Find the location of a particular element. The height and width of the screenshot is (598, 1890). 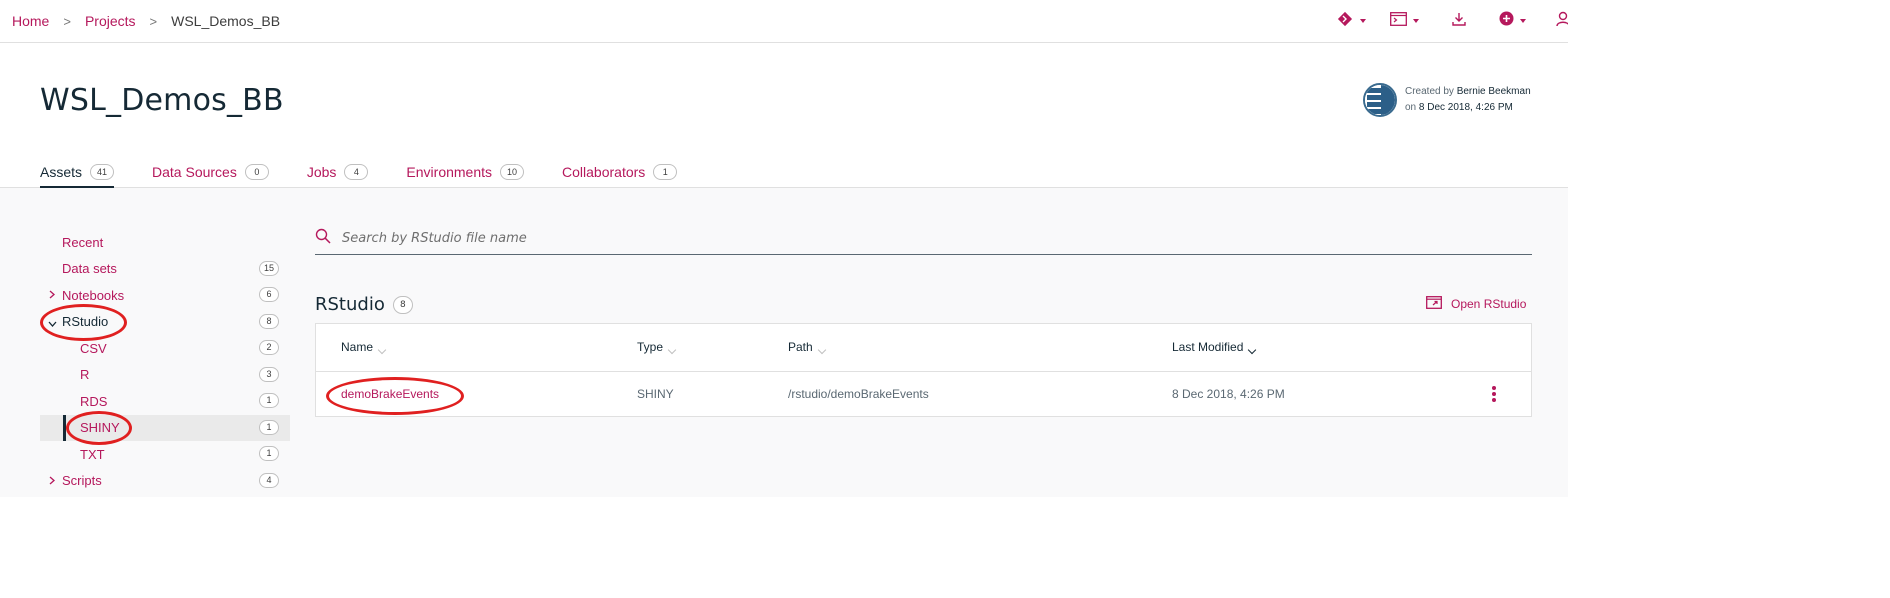

overflow-menu-icon is located at coordinates (1494, 394).